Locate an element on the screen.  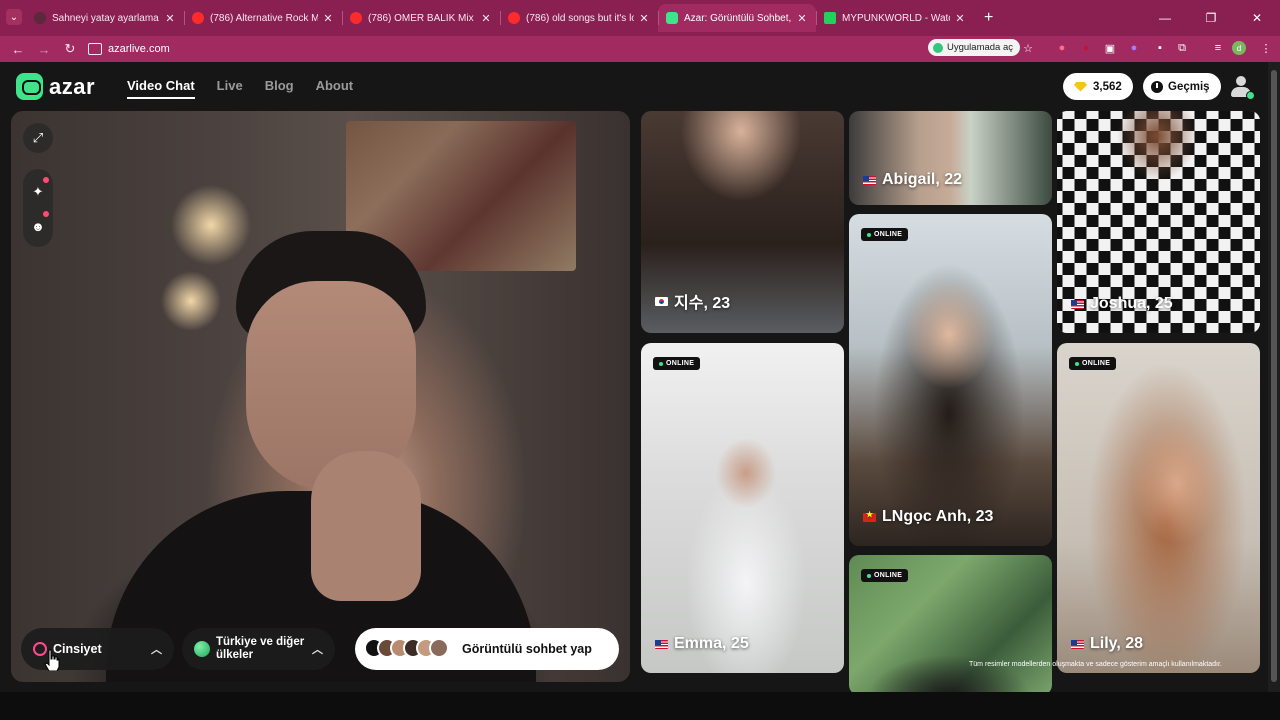
gender-label: Cinsiyet is located at coordinates (77, 649).